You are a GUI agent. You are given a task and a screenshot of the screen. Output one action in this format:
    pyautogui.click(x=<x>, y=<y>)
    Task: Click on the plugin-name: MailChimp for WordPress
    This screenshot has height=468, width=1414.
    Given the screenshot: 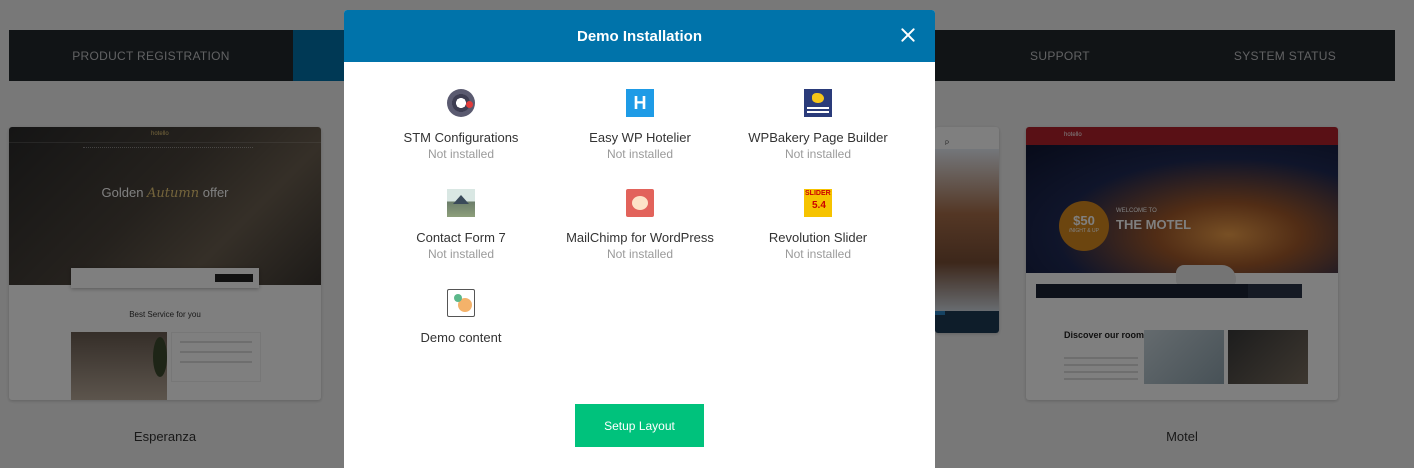 What is the action you would take?
    pyautogui.click(x=640, y=237)
    